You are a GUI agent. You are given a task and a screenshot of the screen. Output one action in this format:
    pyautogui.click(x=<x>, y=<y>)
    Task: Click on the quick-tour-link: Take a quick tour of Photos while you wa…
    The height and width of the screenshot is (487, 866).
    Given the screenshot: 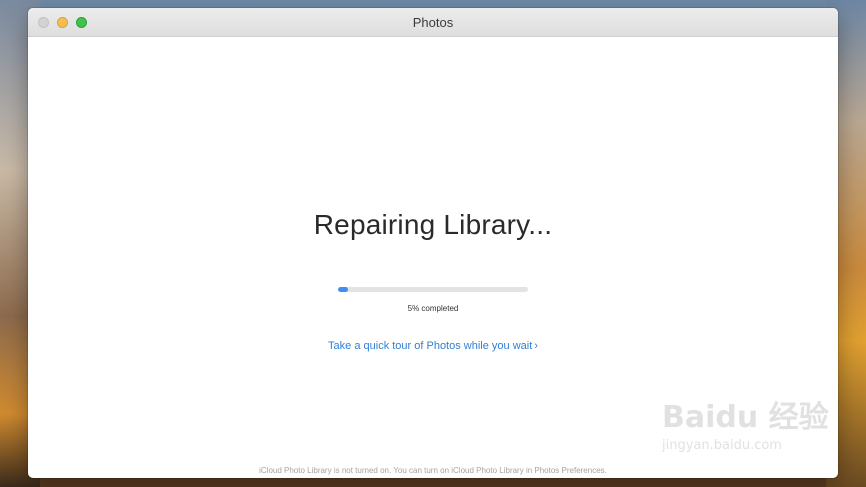 What is the action you would take?
    pyautogui.click(x=433, y=346)
    